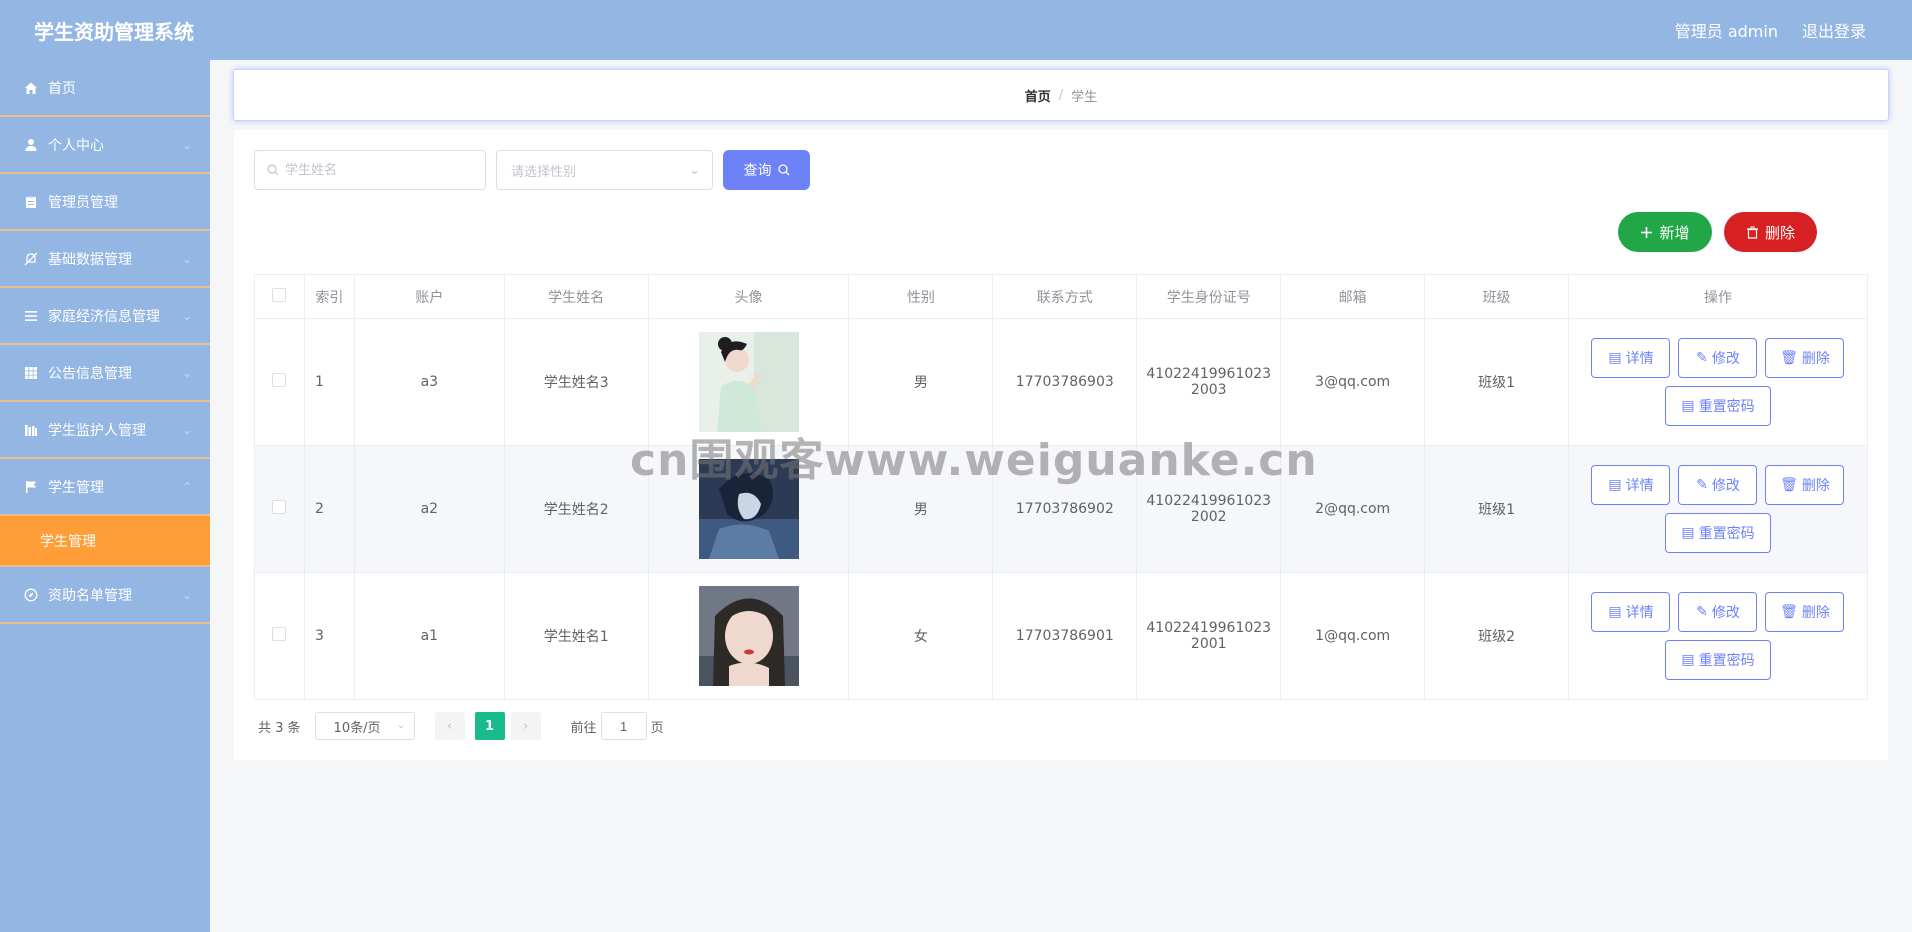  Describe the element at coordinates (329, 296) in the screenshot. I see `header-index: 索引` at that location.